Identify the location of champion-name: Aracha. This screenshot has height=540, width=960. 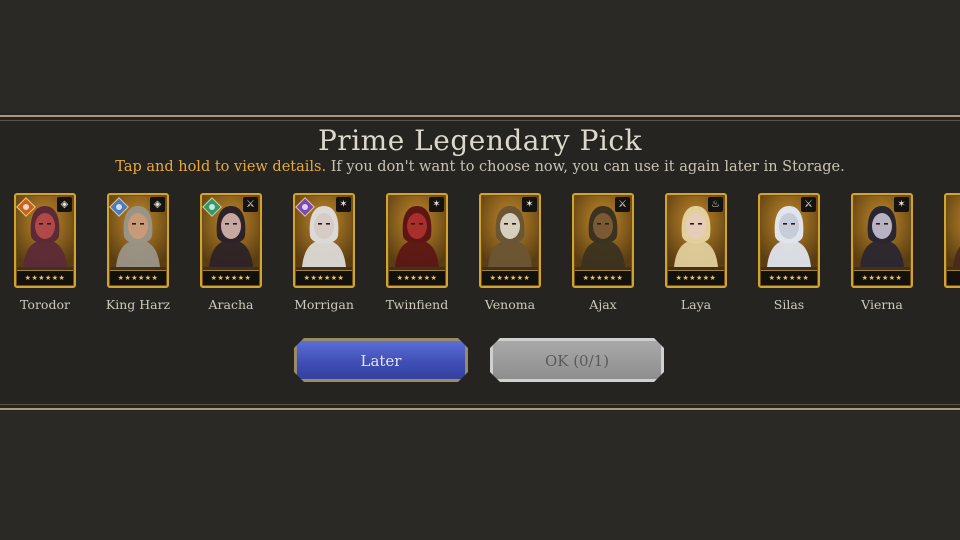
(231, 304).